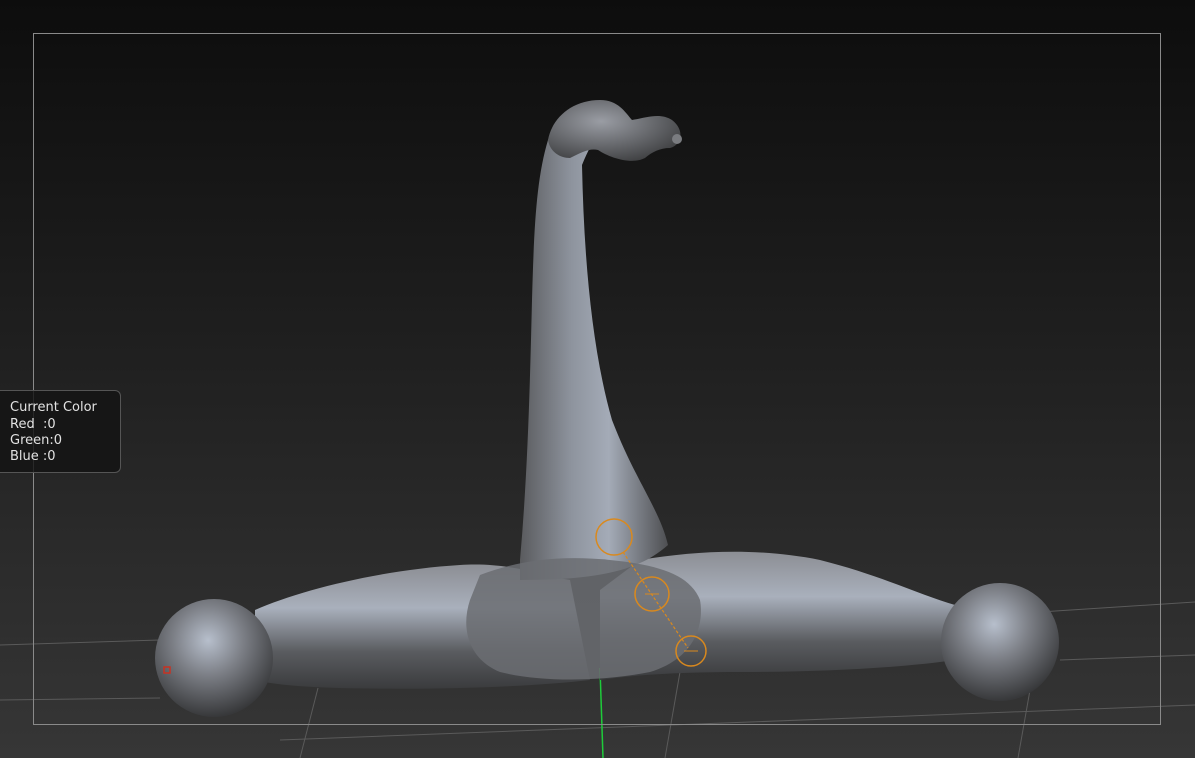 Image resolution: width=1195 pixels, height=758 pixels. Describe the element at coordinates (601, 712) in the screenshot. I see `y-axis-line` at that location.